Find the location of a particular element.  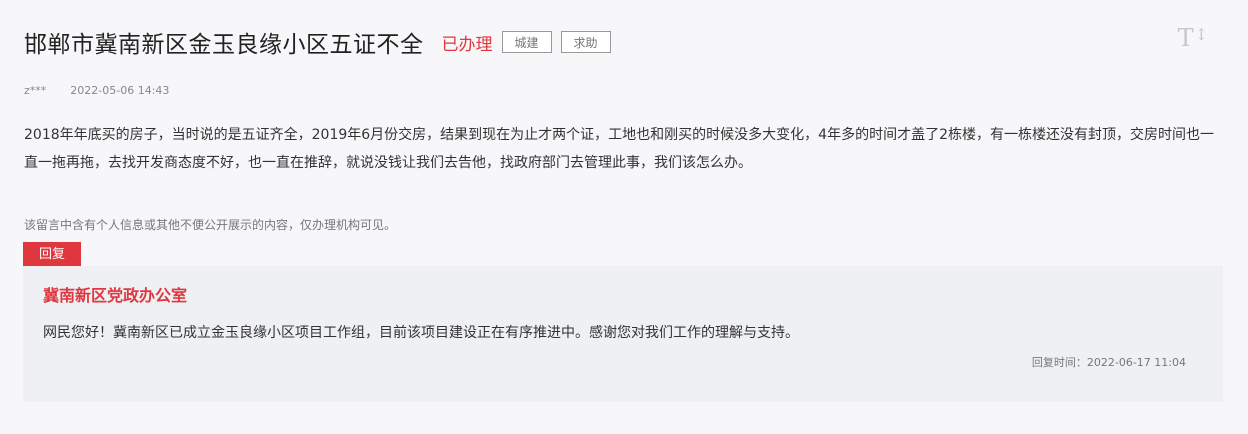

header: 邯郸市冀南新区金玉良缘小区五证不全 已办理 城建 求助 is located at coordinates (317, 42).